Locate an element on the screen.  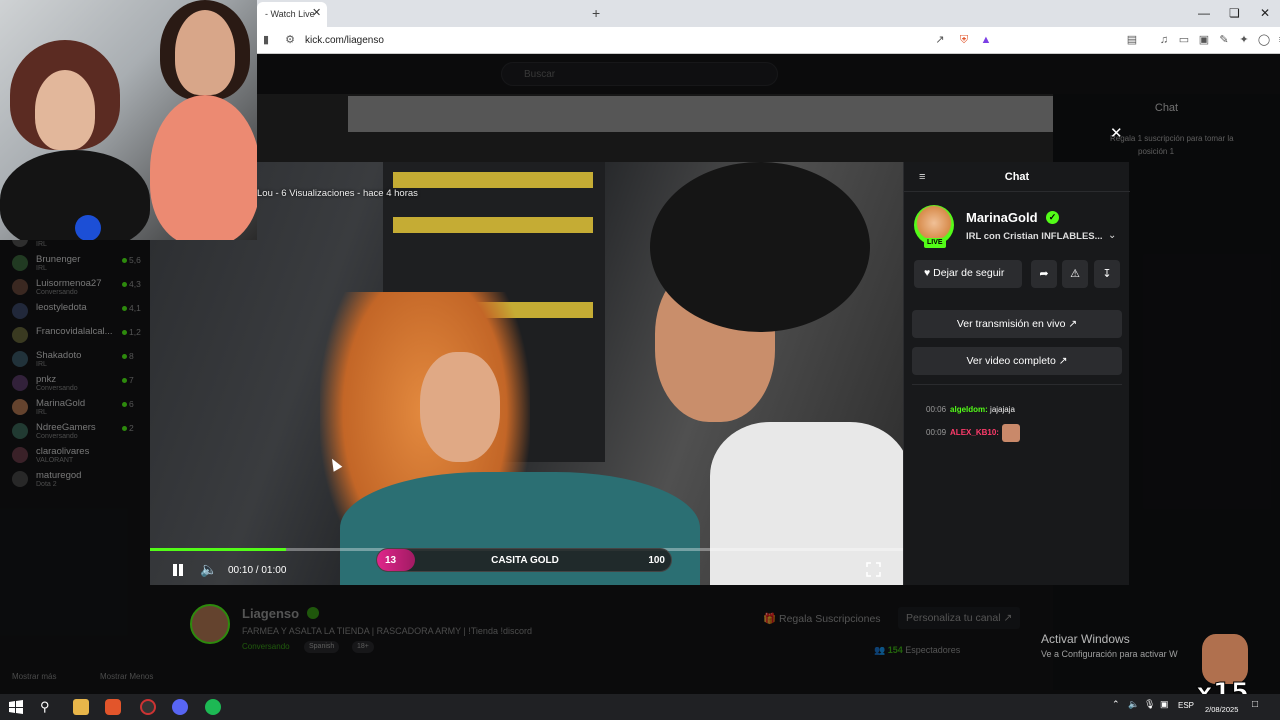
chat-message: 00:09 ALEX_KB10: is located at coordinates (973, 433).